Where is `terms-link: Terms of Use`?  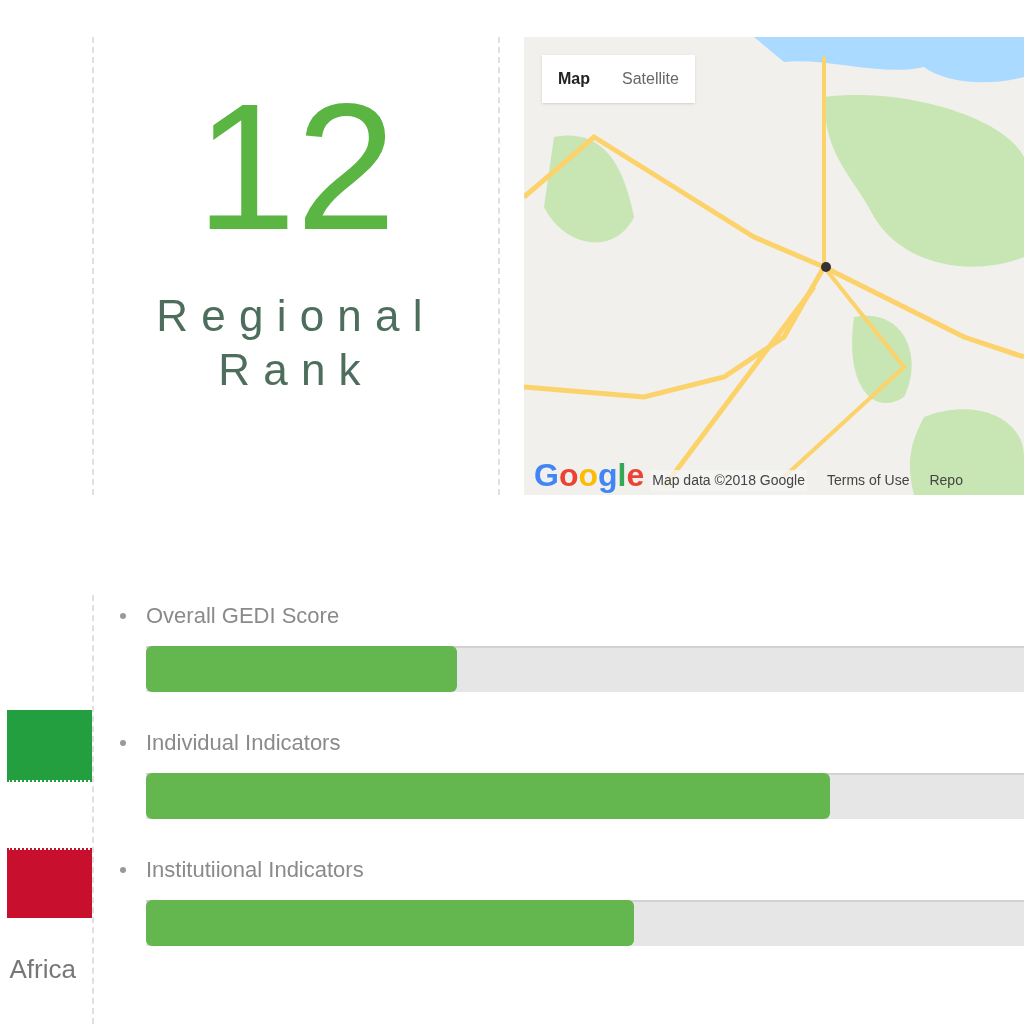 terms-link: Terms of Use is located at coordinates (868, 480).